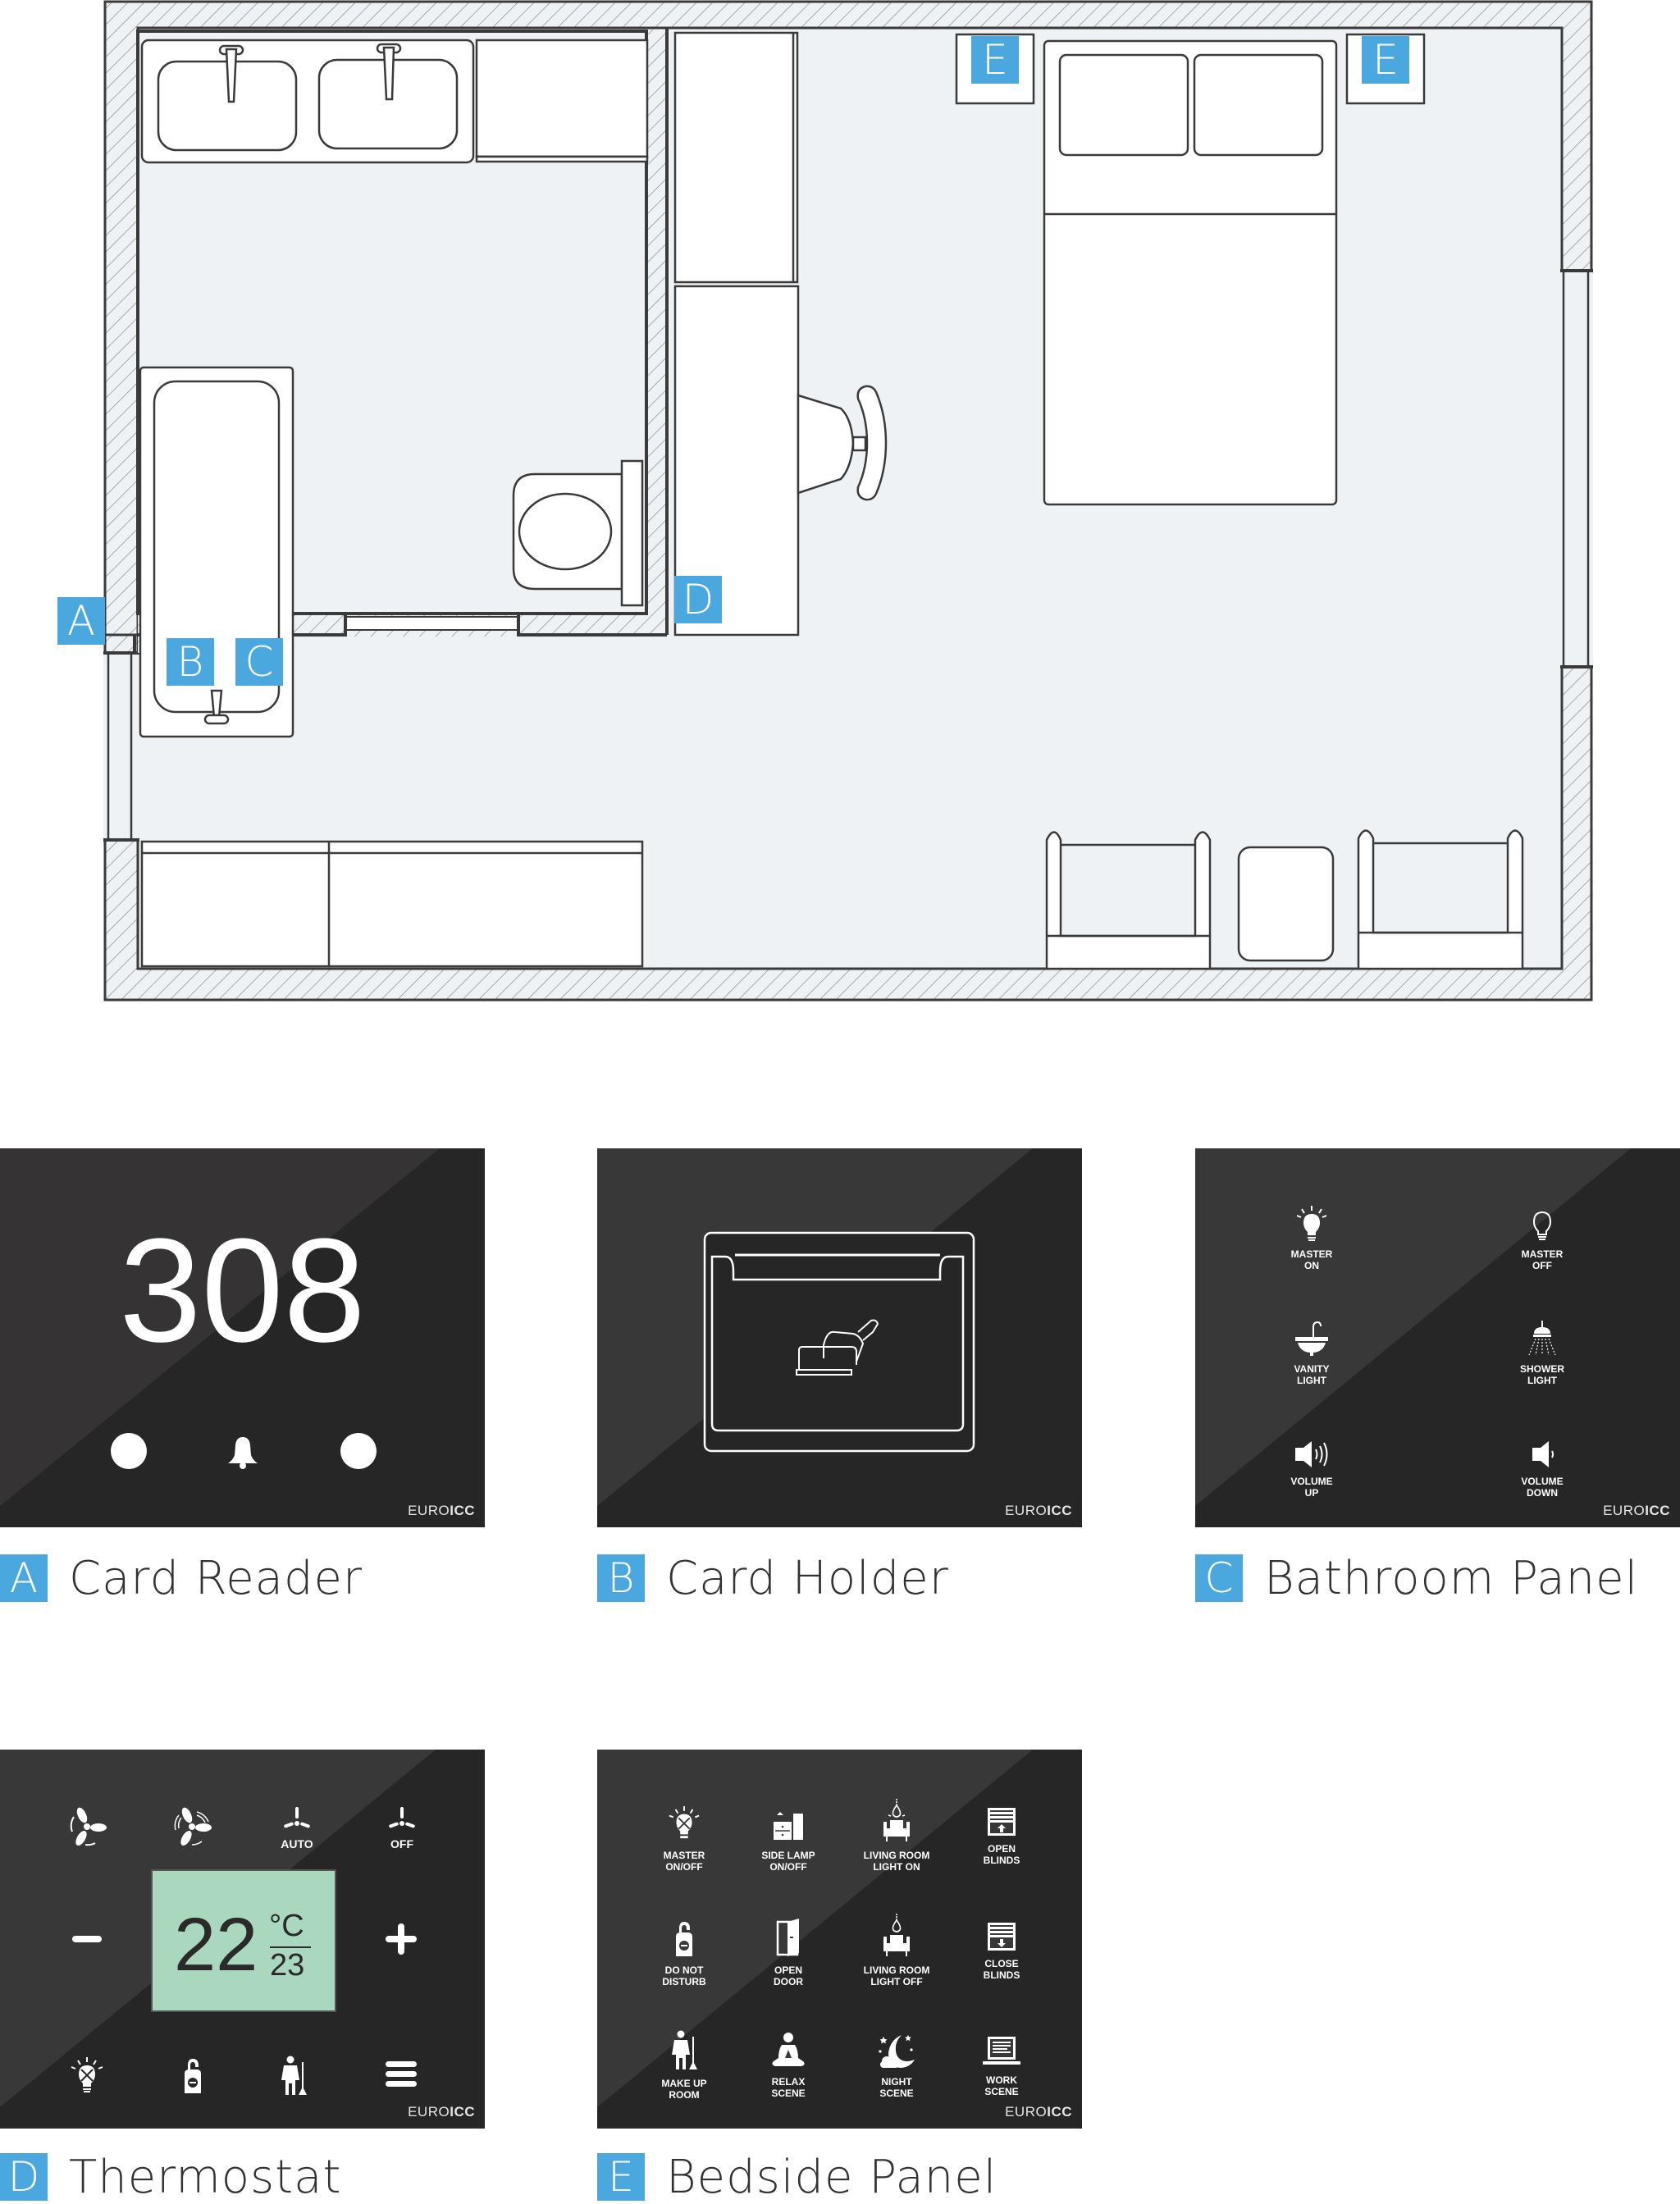 The image size is (1680, 2204). I want to click on card-reader-panel: 308 EUROICC, so click(243, 1337).